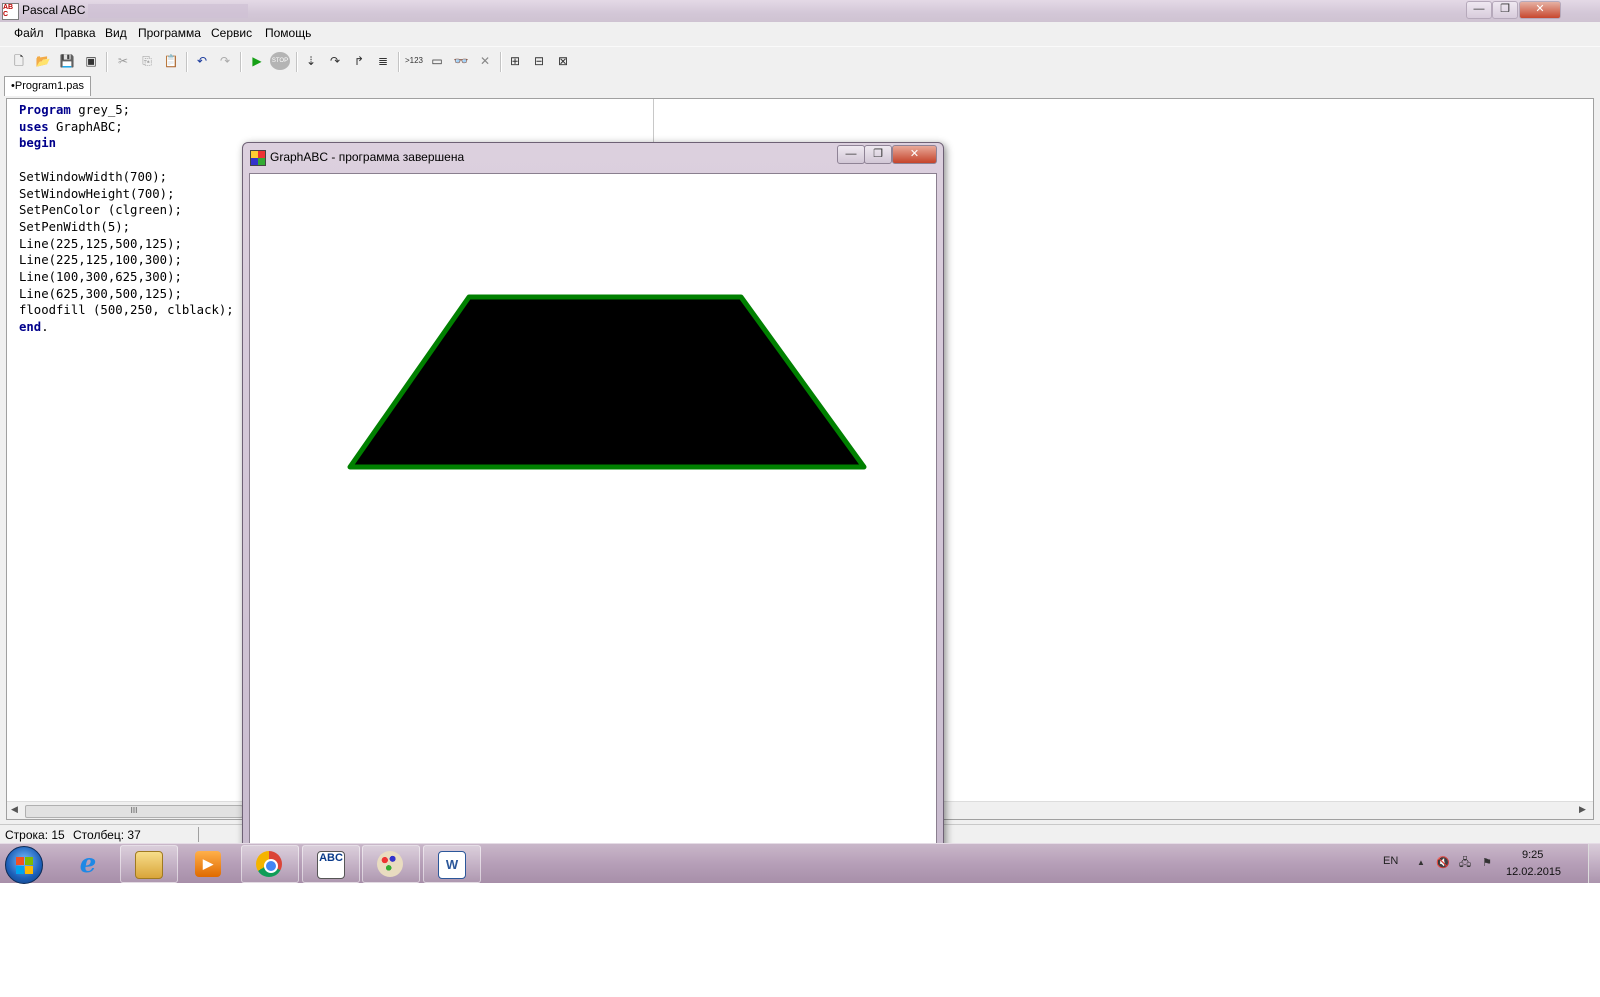  Describe the element at coordinates (515, 61) in the screenshot. I see `format-code-icon: ⊞` at that location.